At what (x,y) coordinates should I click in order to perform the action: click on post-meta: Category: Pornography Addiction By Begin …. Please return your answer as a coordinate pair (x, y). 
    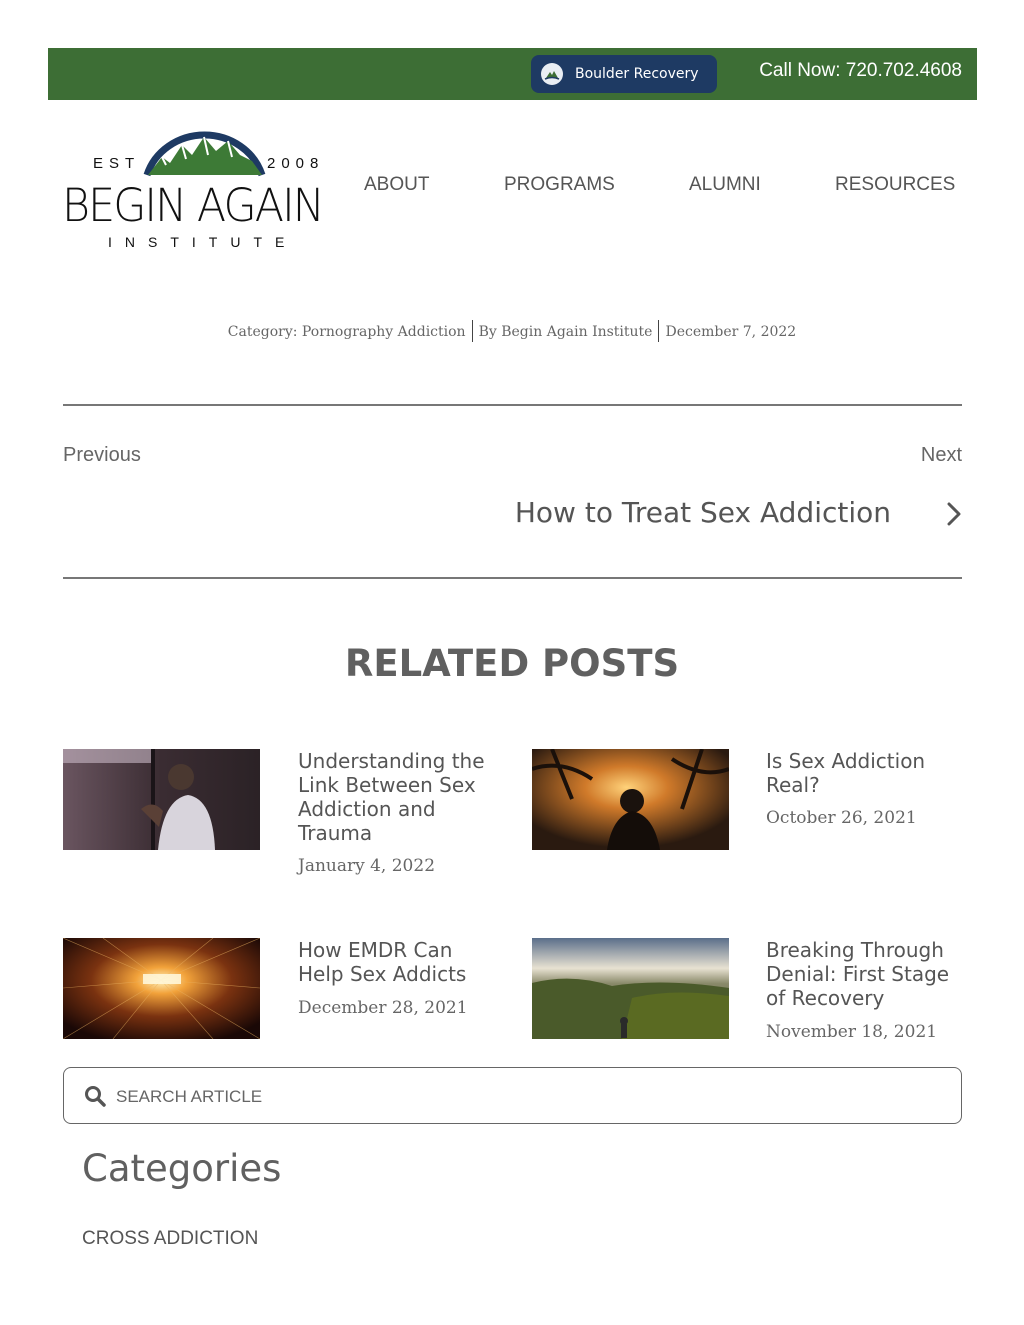
    Looking at the image, I should click on (512, 331).